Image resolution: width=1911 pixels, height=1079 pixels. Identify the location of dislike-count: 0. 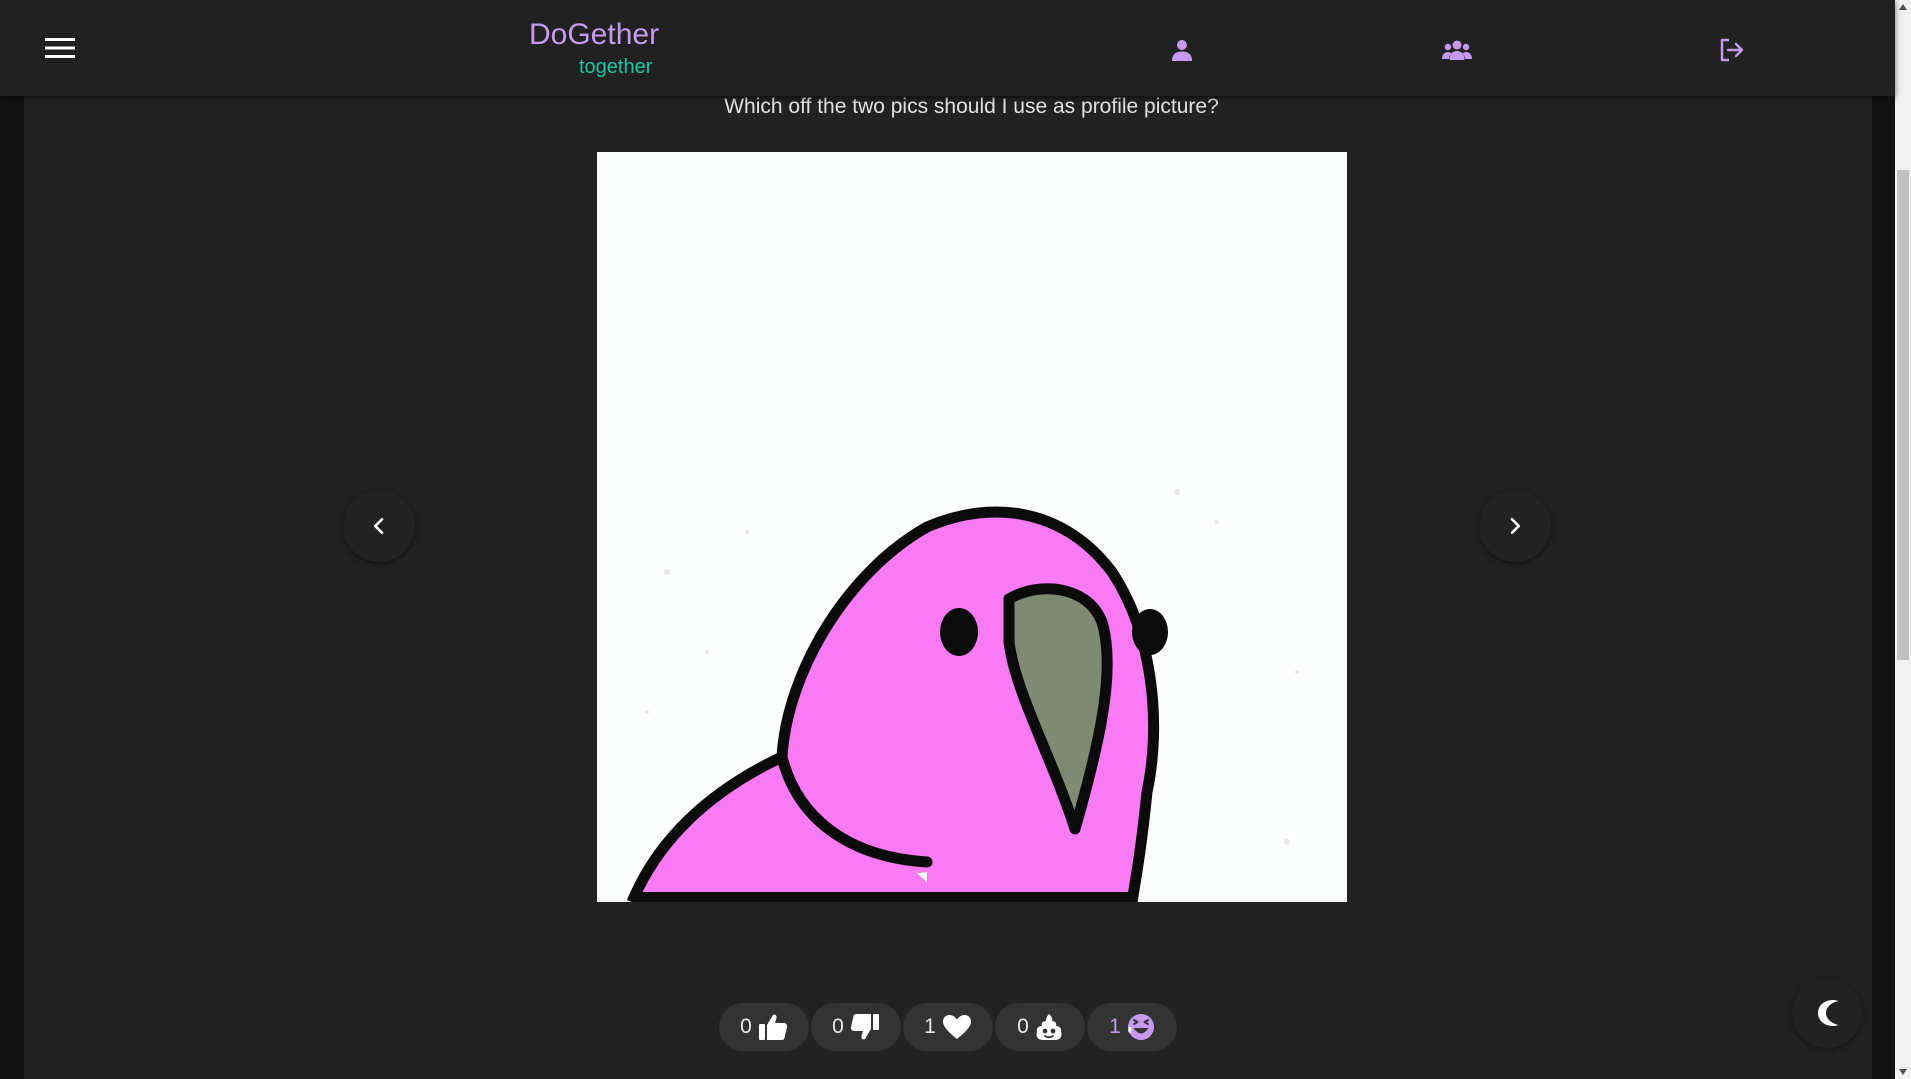
(838, 1026).